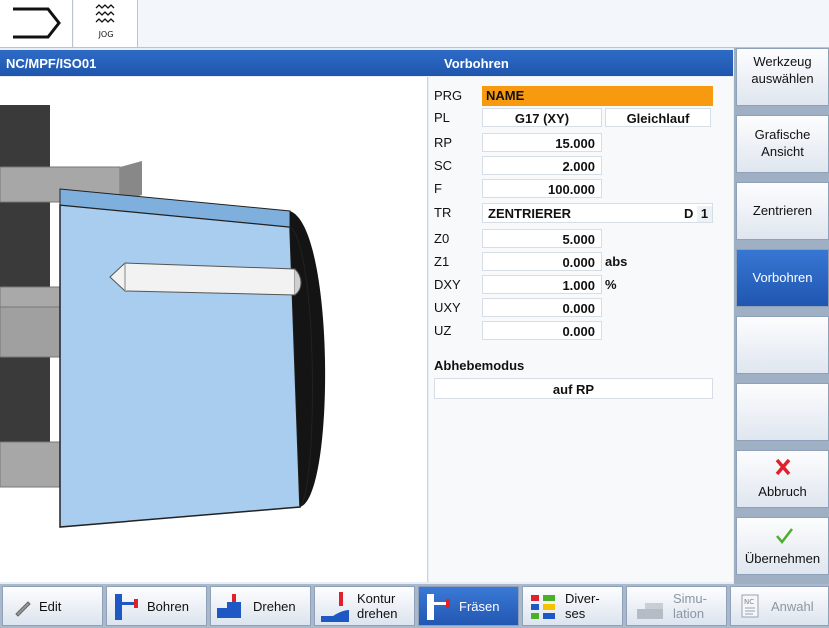 The image size is (829, 628). Describe the element at coordinates (443, 330) in the screenshot. I see `param-label: UZ` at that location.